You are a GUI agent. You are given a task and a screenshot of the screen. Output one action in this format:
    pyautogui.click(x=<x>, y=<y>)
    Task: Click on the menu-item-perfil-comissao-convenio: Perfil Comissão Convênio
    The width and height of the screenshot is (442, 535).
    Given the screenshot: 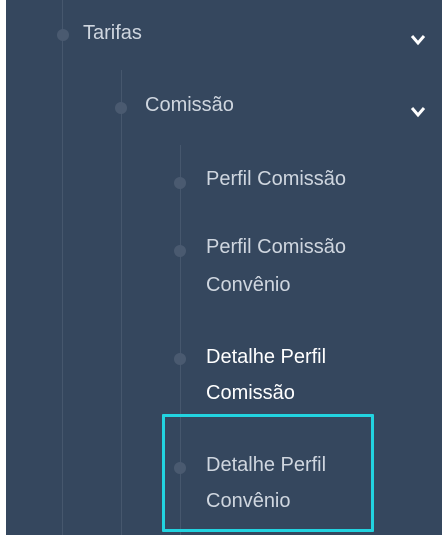 What is the action you would take?
    pyautogui.click(x=296, y=267)
    